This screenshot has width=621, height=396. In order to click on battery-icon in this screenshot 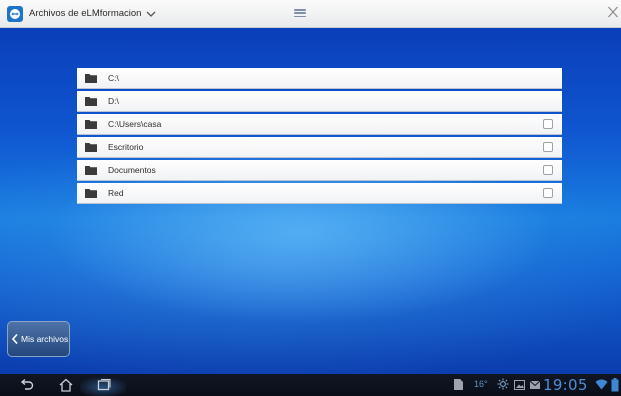, I will do `click(615, 385)`.